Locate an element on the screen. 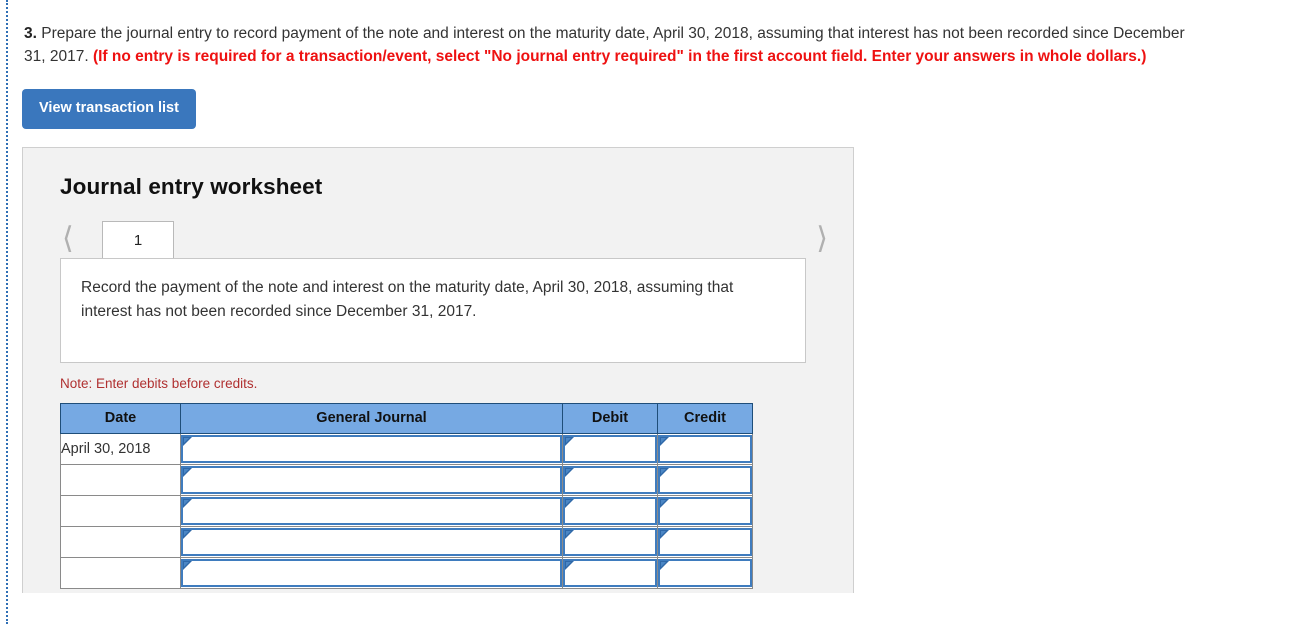  chevron-left-icon: ⟨ is located at coordinates (68, 238).